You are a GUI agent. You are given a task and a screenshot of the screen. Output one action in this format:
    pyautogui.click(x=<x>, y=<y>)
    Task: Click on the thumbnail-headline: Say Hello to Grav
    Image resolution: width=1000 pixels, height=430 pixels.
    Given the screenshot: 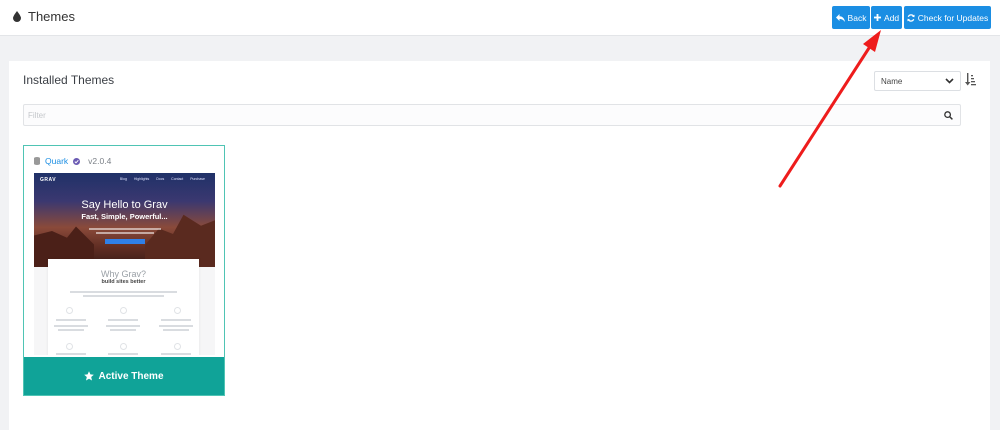 What is the action you would take?
    pyautogui.click(x=124, y=205)
    